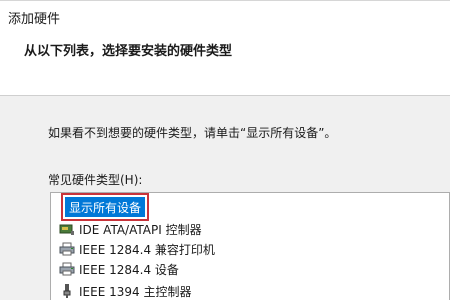 This screenshot has width=450, height=300. I want to click on list-item-ieee-printer: IEEE 1284.4 兼容打印机, so click(137, 249).